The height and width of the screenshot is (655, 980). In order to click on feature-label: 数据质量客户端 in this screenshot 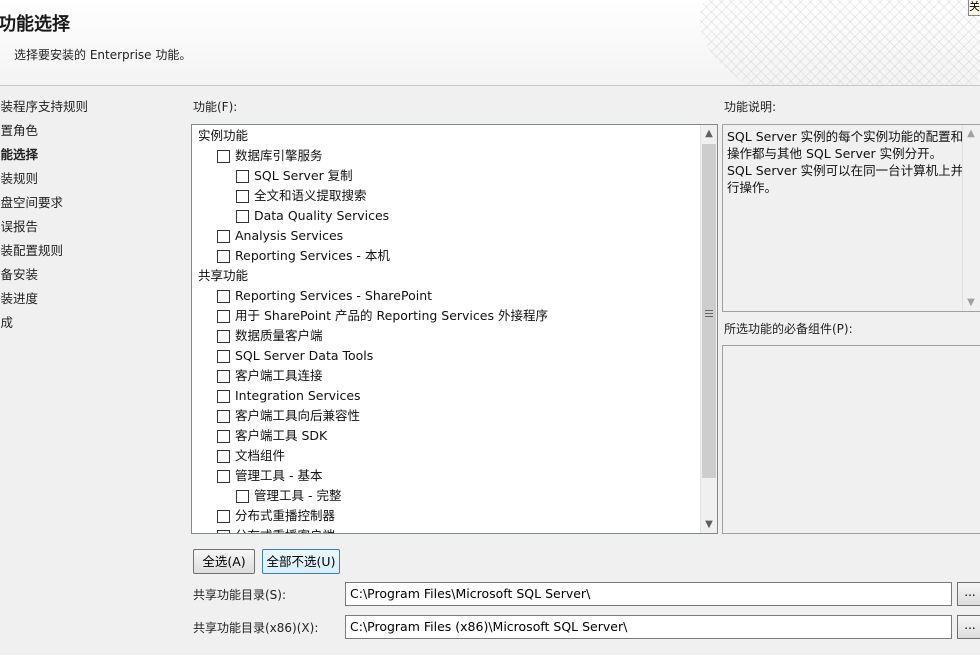, I will do `click(279, 335)`.